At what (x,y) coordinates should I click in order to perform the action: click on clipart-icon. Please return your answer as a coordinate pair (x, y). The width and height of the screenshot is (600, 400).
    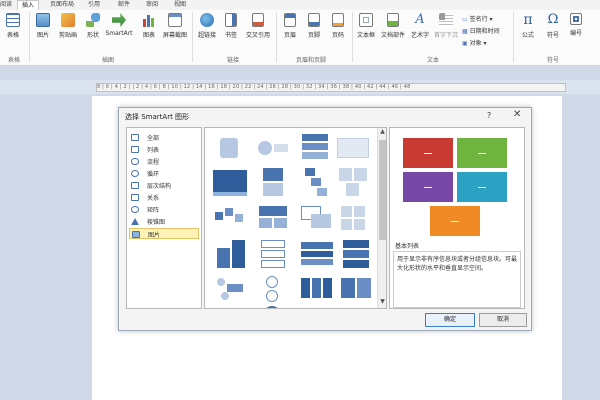
    Looking at the image, I should click on (68, 20).